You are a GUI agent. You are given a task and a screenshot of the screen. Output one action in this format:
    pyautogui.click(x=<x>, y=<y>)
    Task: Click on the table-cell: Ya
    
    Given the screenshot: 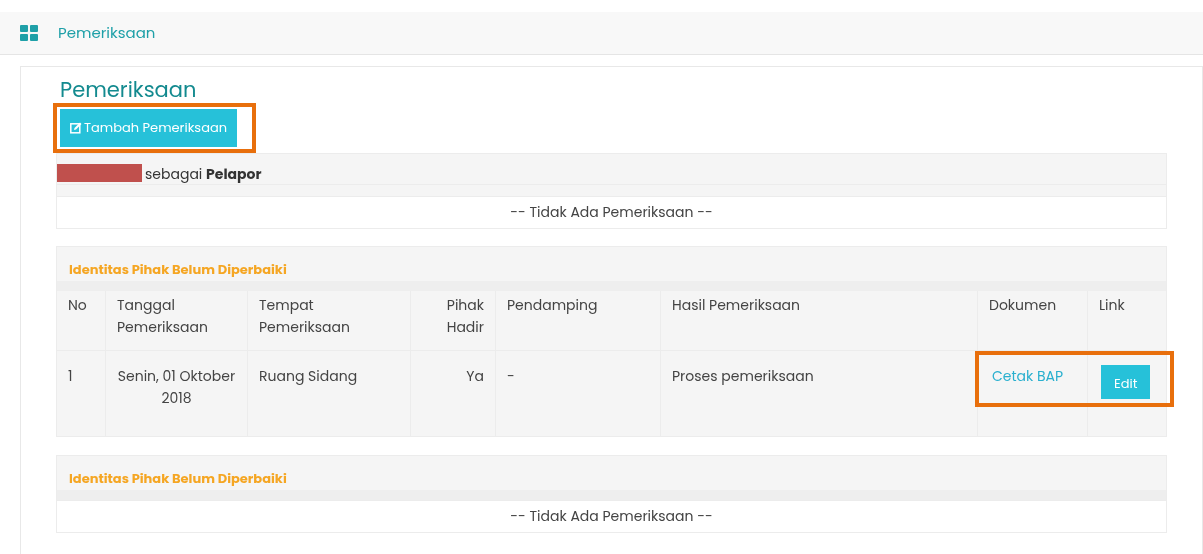 What is the action you would take?
    pyautogui.click(x=475, y=376)
    